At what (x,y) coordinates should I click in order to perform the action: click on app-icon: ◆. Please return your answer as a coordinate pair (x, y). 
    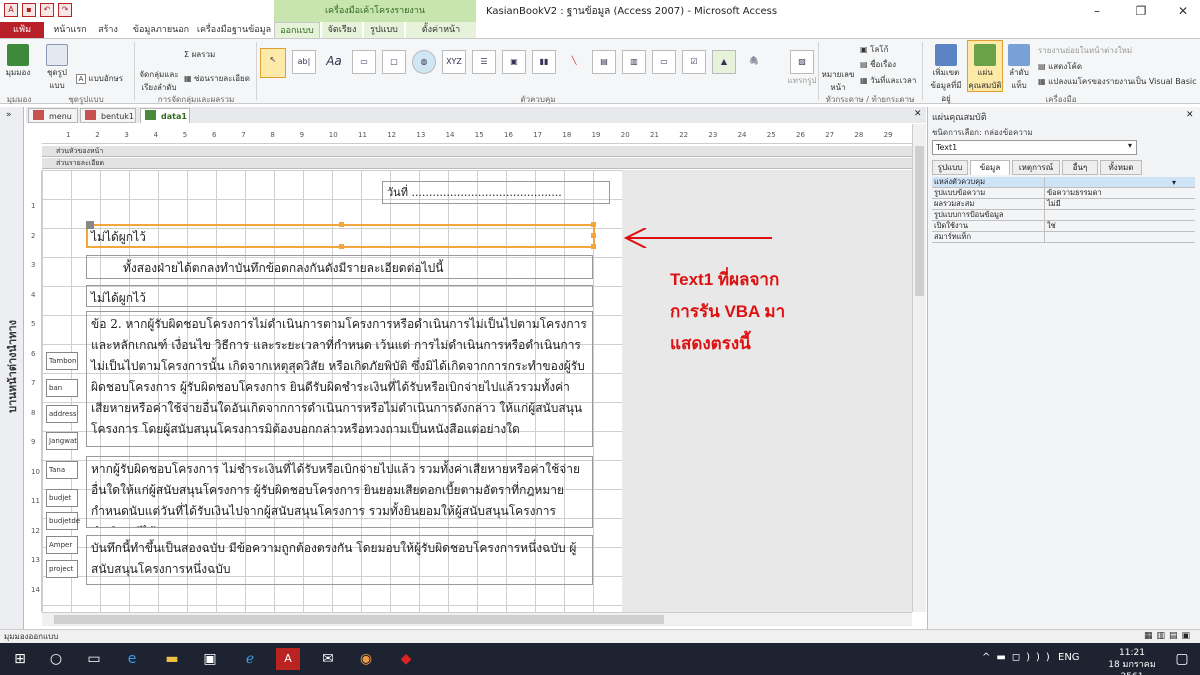
    Looking at the image, I should click on (406, 659).